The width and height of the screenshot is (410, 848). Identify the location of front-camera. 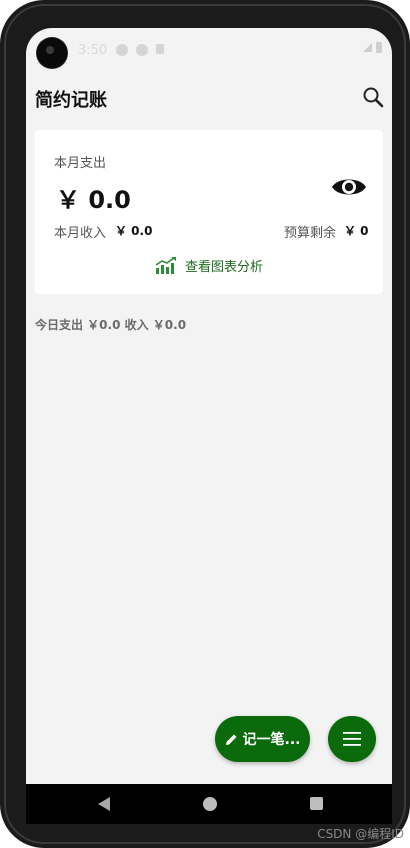
(52, 53).